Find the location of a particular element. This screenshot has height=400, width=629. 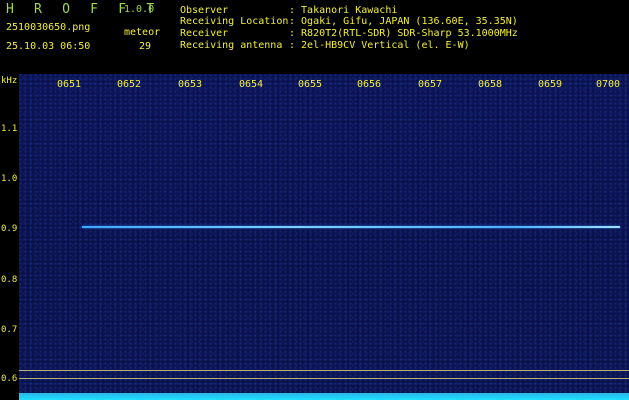

antenna-value: : 2el-HB9CV Vertical (el. E-W) is located at coordinates (379, 45).